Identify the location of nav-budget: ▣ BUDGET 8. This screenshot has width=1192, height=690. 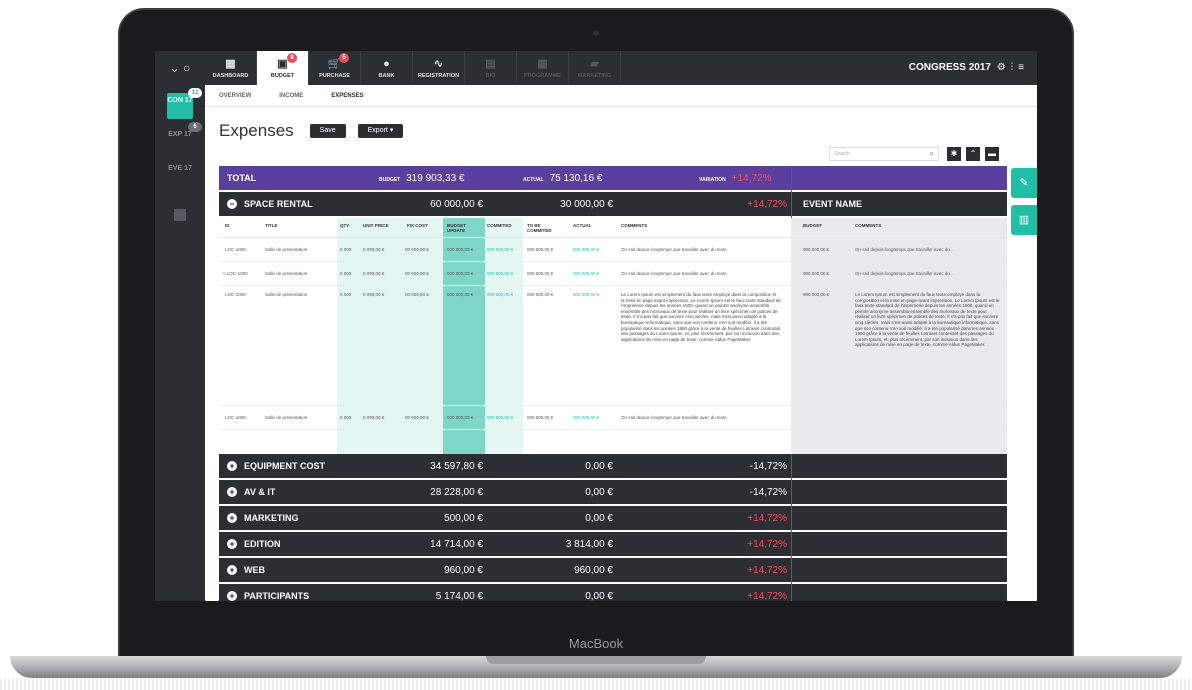
(283, 68).